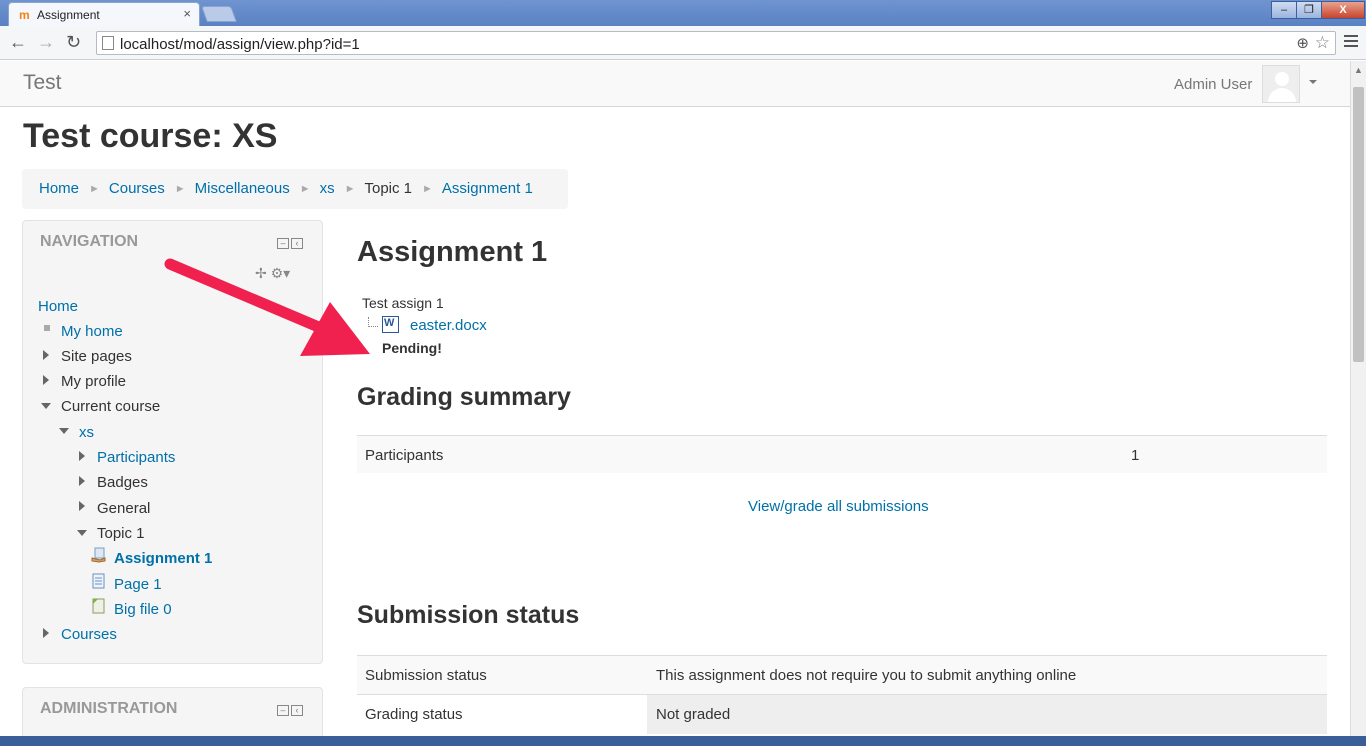 This screenshot has width=1366, height=746. Describe the element at coordinates (98, 606) in the screenshot. I see `file-icon` at that location.